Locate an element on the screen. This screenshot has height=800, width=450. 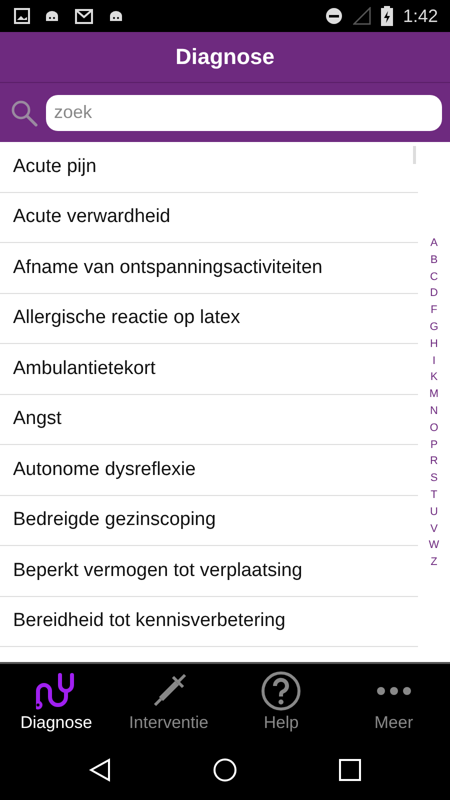
index-letter: K is located at coordinates (434, 377).